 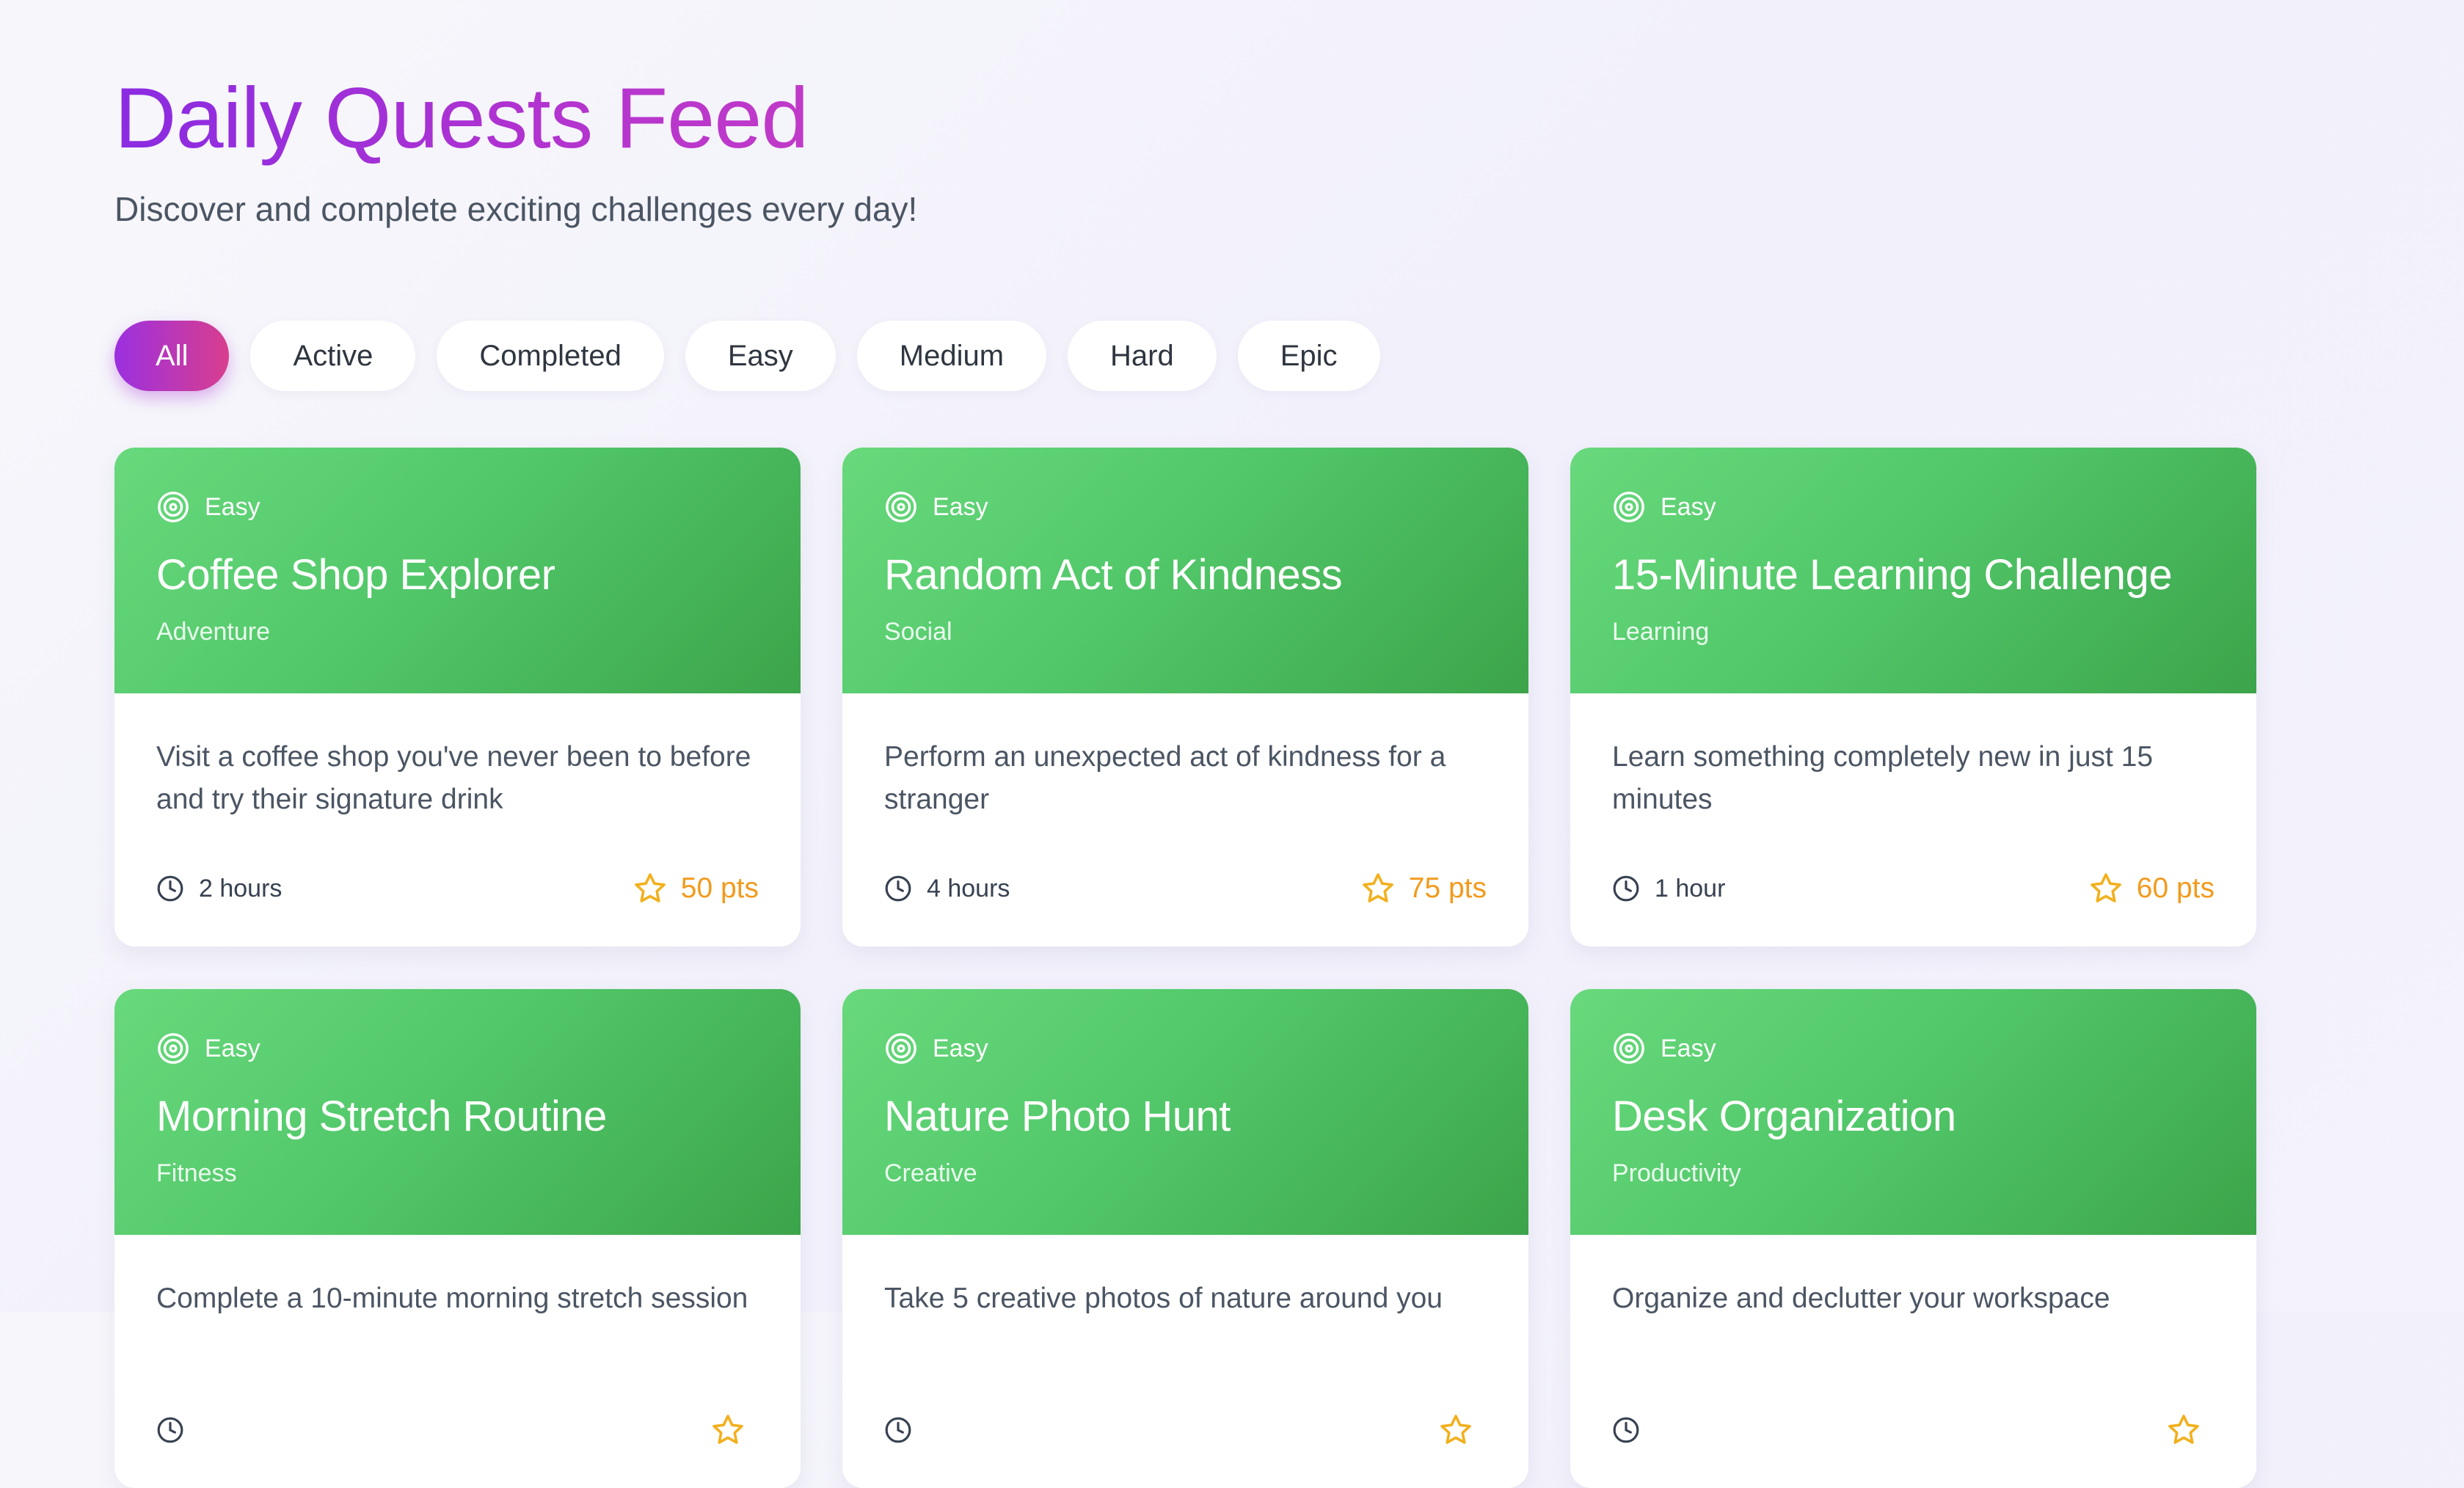 I want to click on quest-category: Fitness, so click(x=196, y=1173).